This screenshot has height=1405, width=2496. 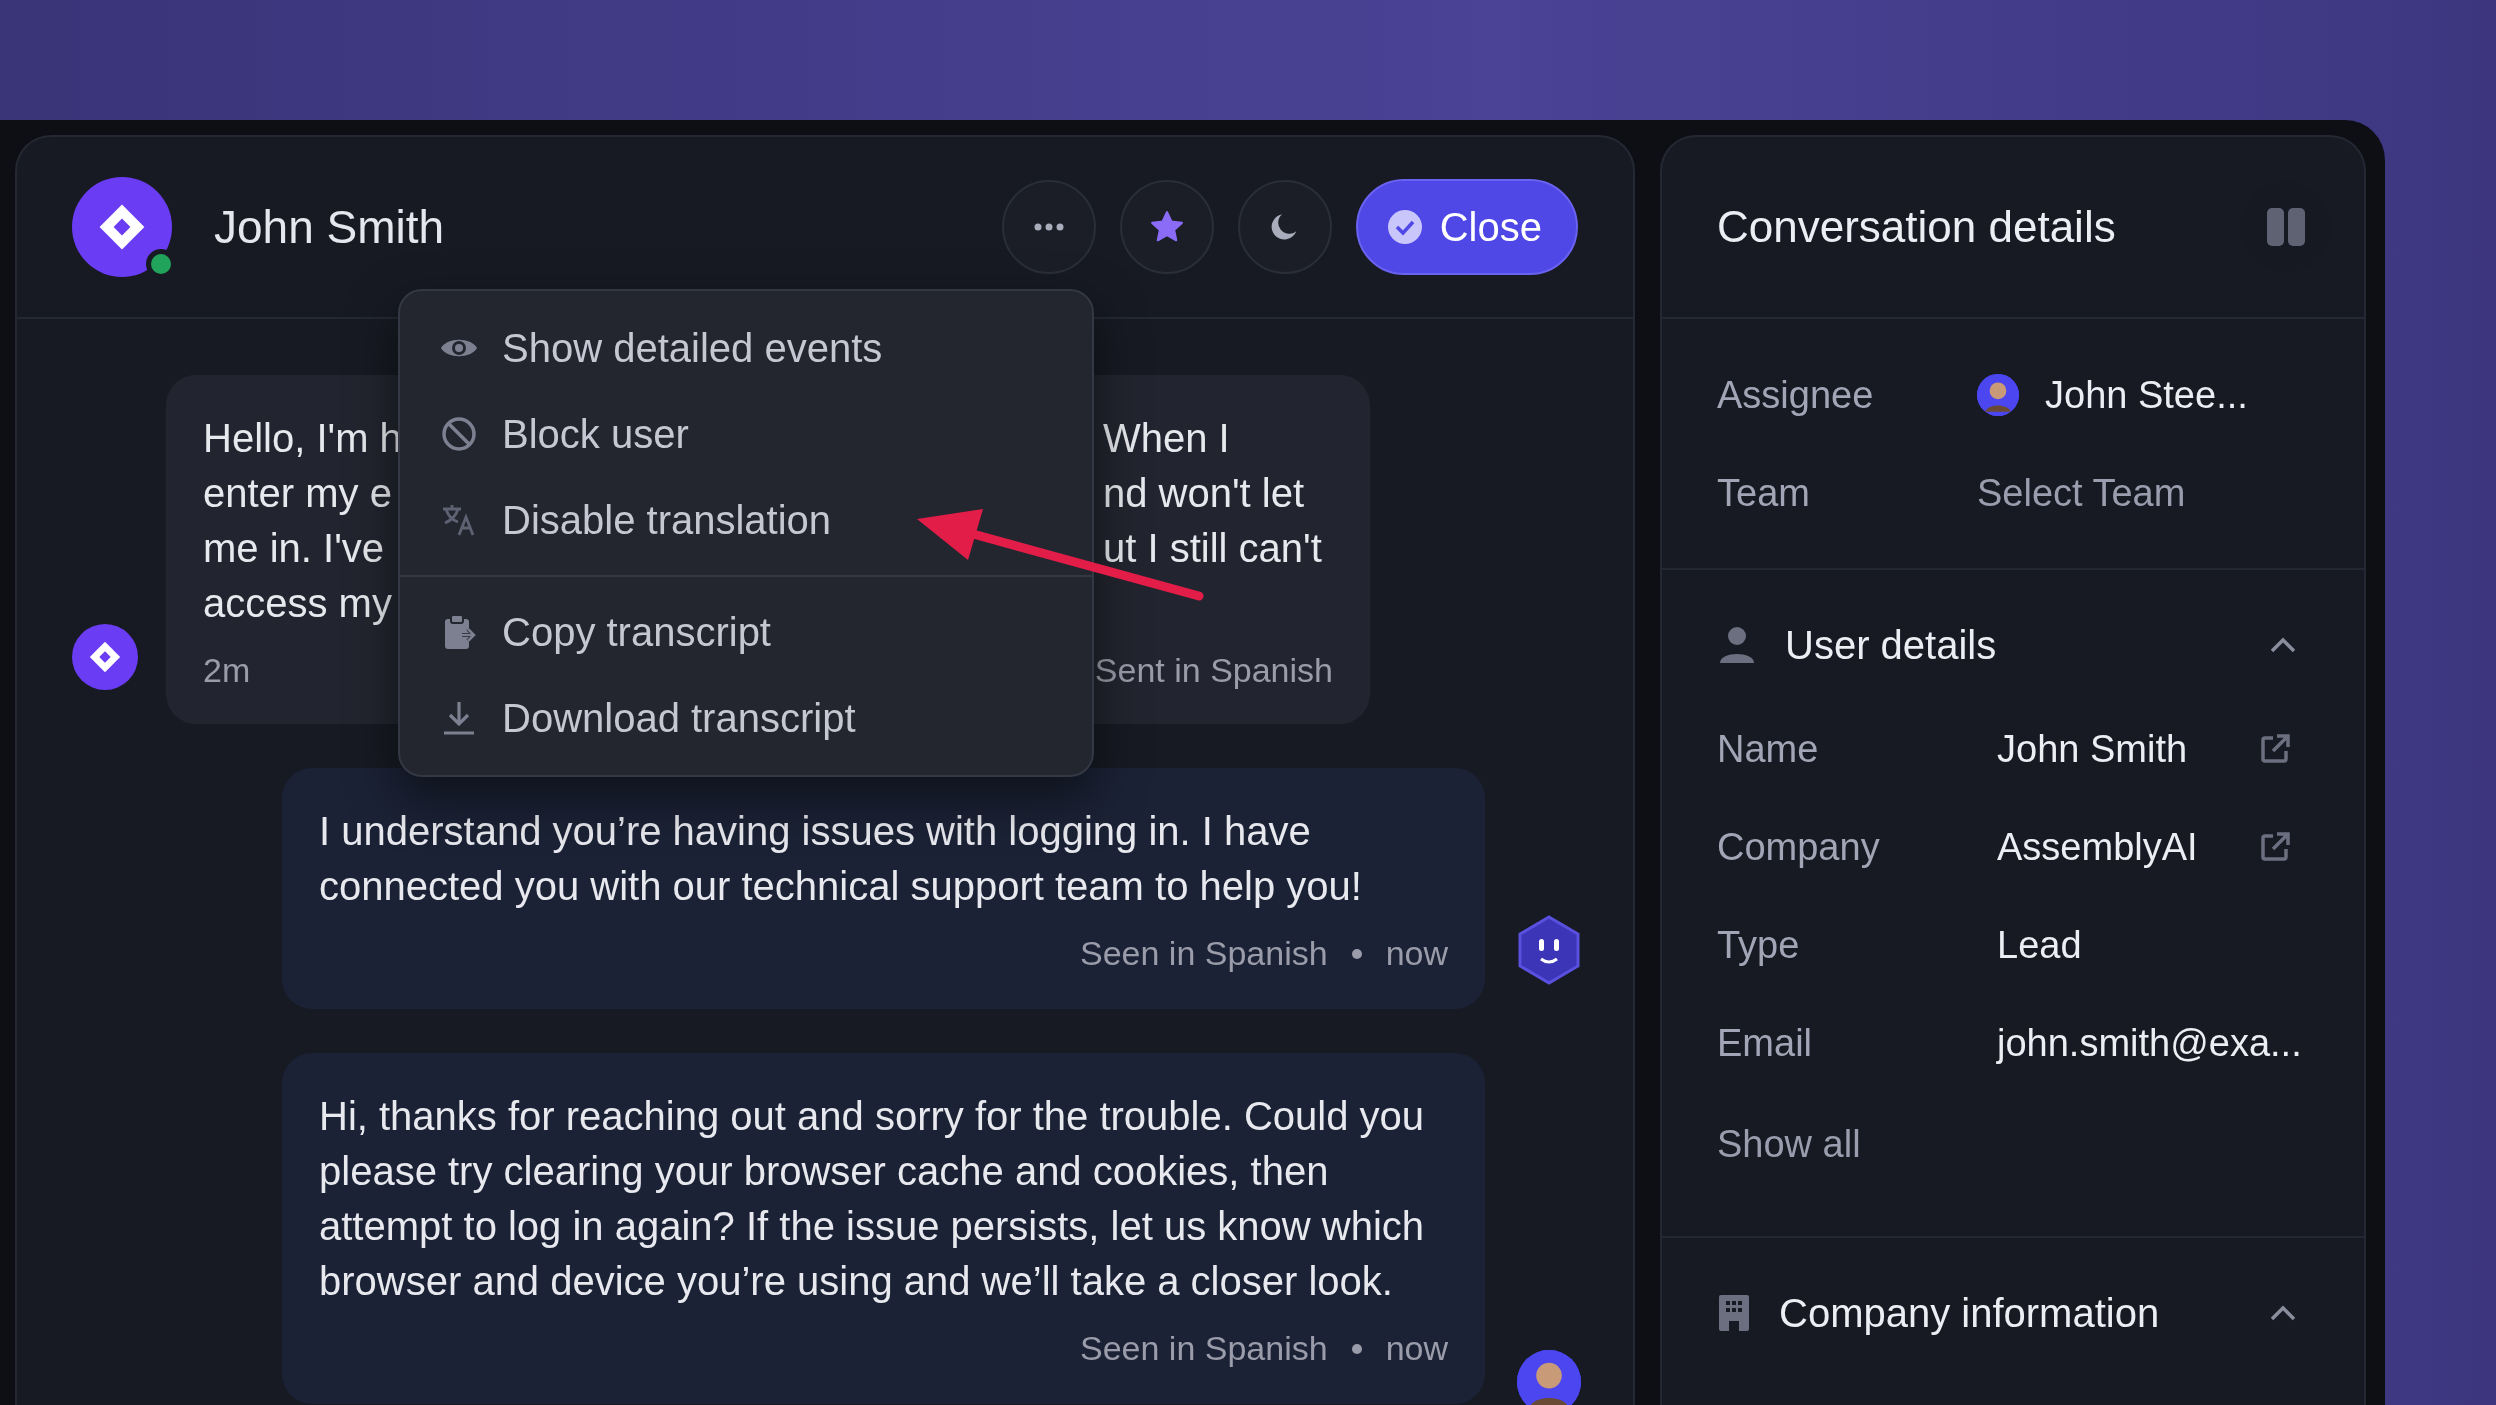 I want to click on menu-item: Download transcript, so click(x=746, y=718).